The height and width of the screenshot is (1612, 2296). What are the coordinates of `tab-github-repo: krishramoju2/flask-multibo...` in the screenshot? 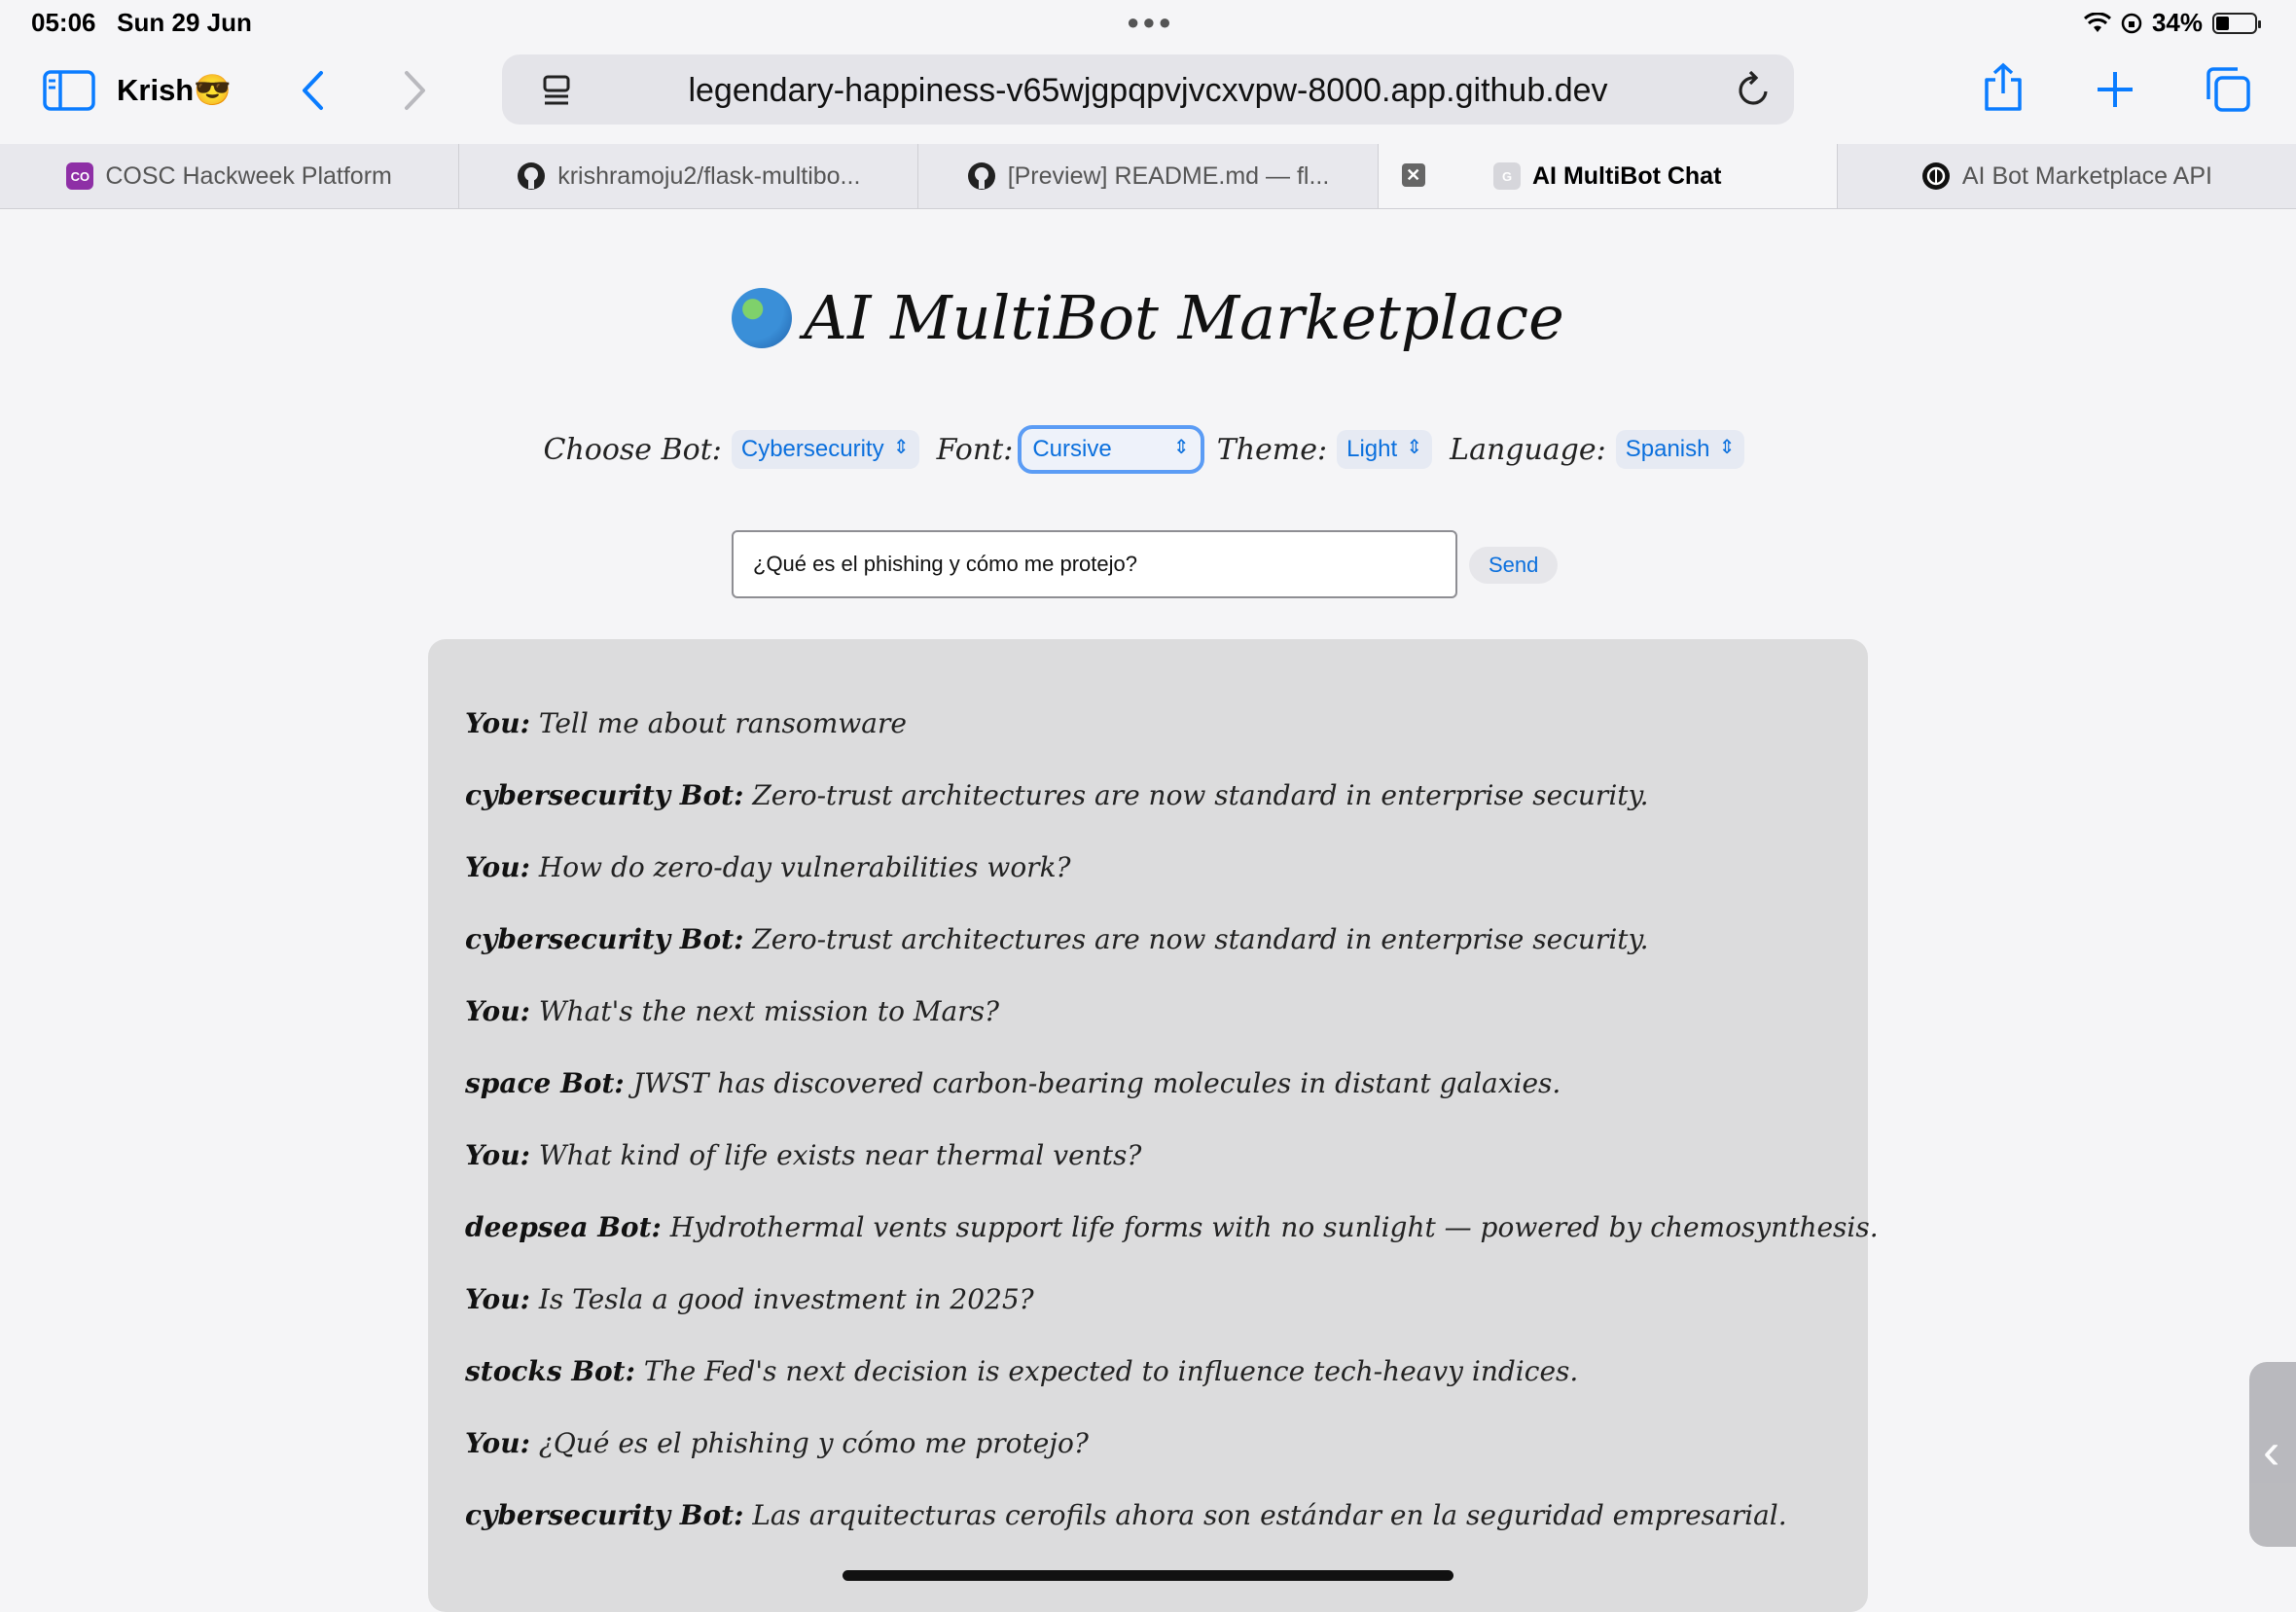 It's located at (689, 176).